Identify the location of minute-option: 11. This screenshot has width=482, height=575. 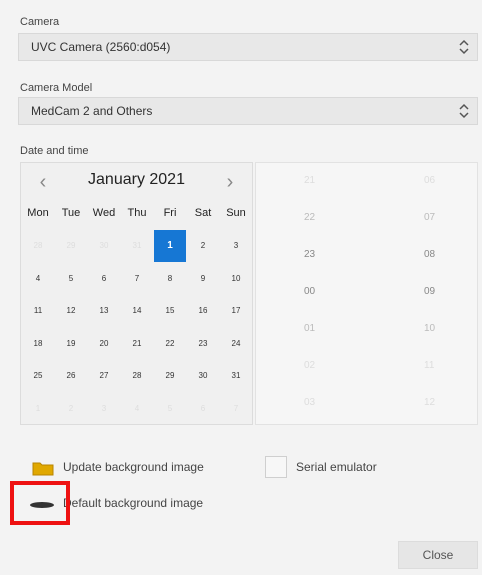
(429, 365).